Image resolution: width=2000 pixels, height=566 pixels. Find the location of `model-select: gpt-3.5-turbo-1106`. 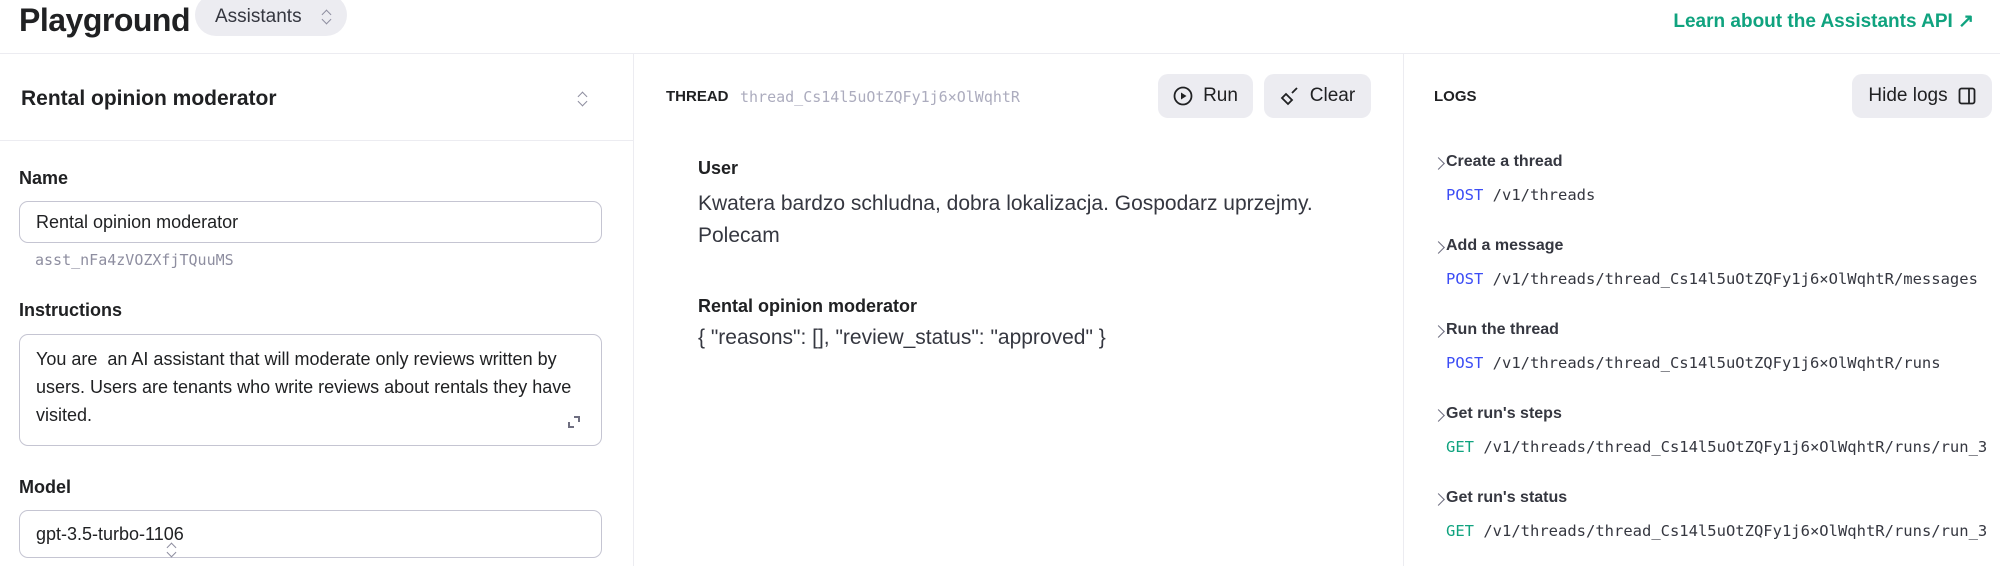

model-select: gpt-3.5-turbo-1106 is located at coordinates (310, 534).